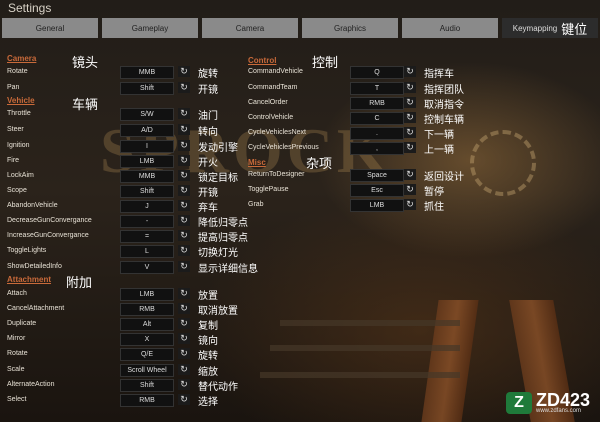  Describe the element at coordinates (50, 28) in the screenshot. I see `tab-general: General` at that location.